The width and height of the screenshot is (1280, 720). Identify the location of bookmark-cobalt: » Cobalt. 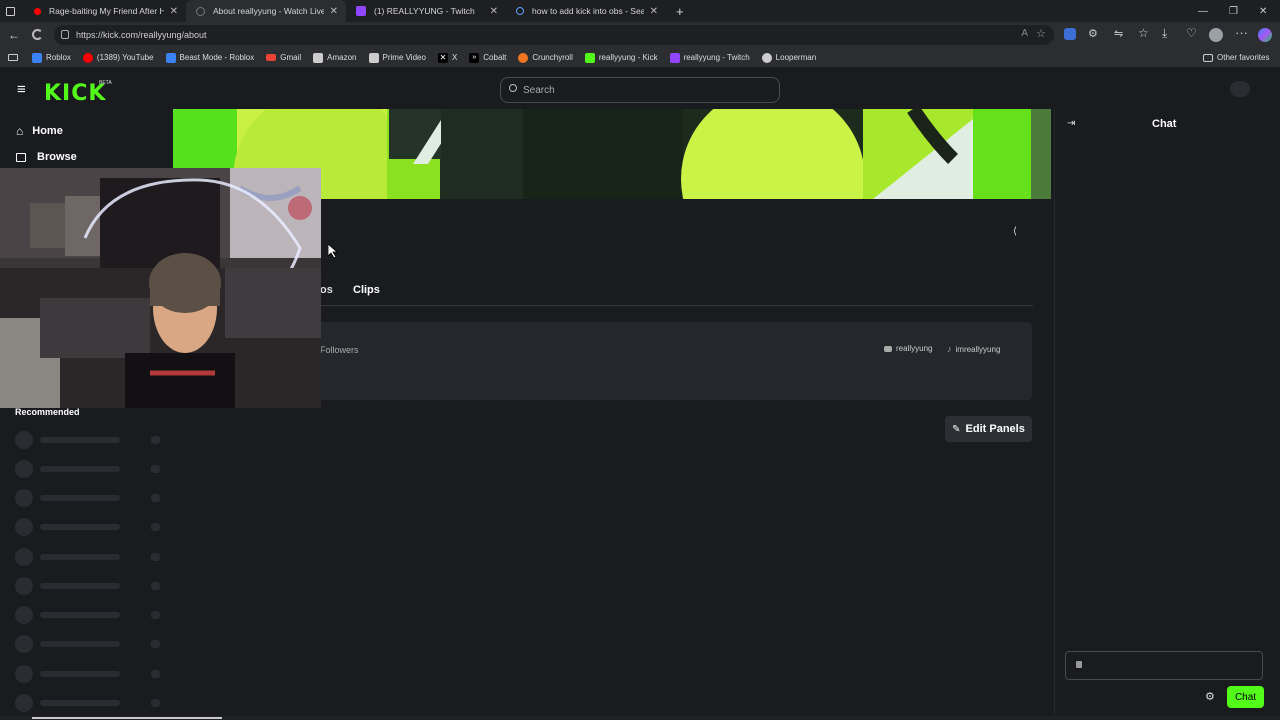
(487, 57).